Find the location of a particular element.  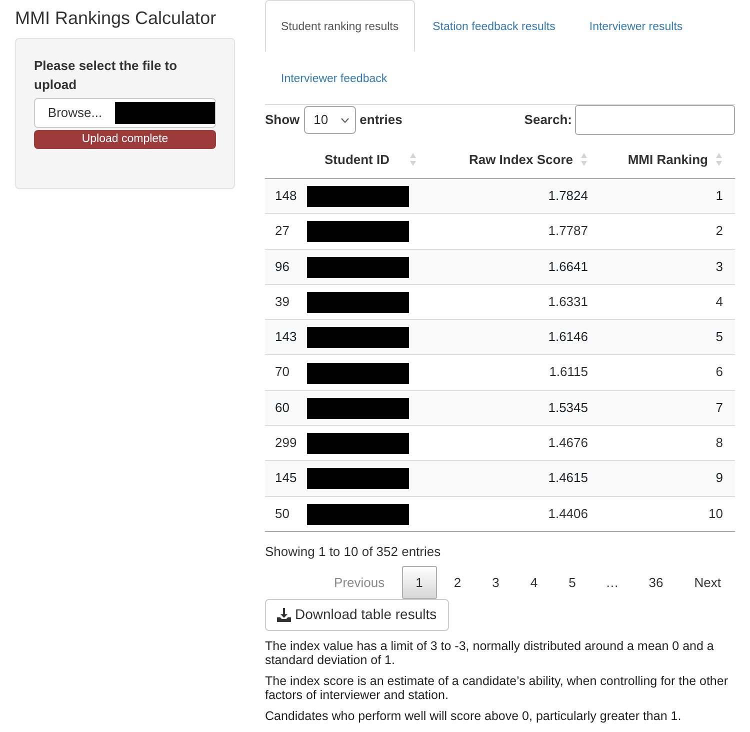

table-cell: 143 is located at coordinates (282, 337).